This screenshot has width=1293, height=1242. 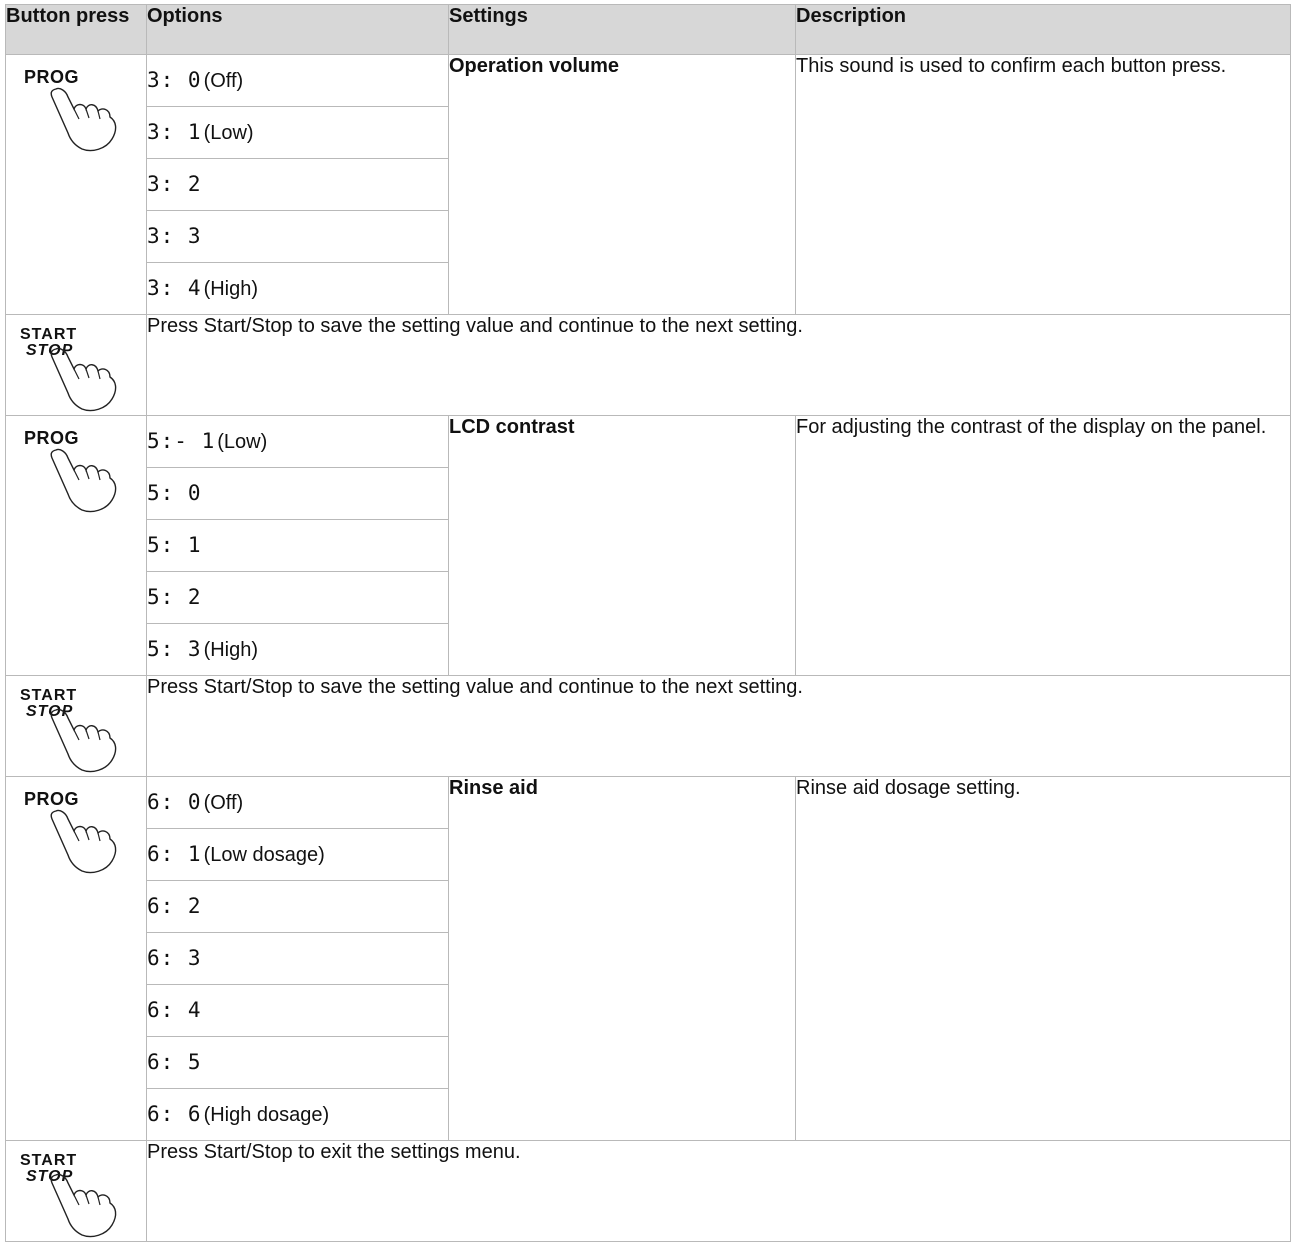 What do you see at coordinates (264, 855) in the screenshot?
I see `option-label: (Low dosage)` at bounding box center [264, 855].